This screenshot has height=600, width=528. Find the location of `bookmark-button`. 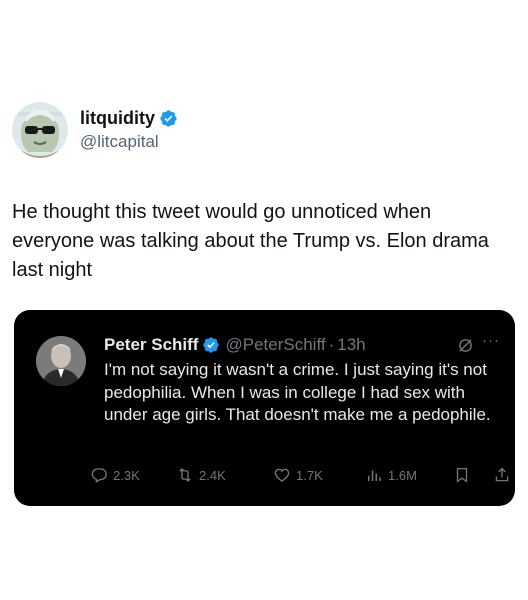

bookmark-button is located at coordinates (464, 475).